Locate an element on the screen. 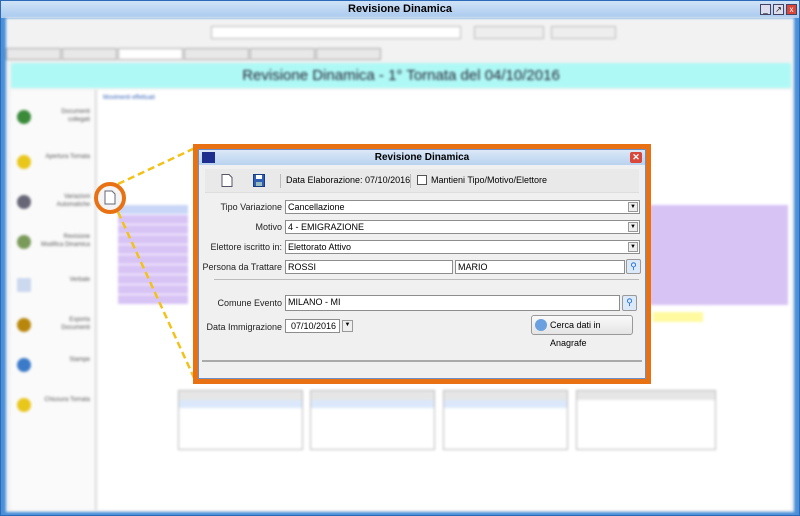 This screenshot has width=800, height=516. cognome-input: ROSSI is located at coordinates (369, 267).